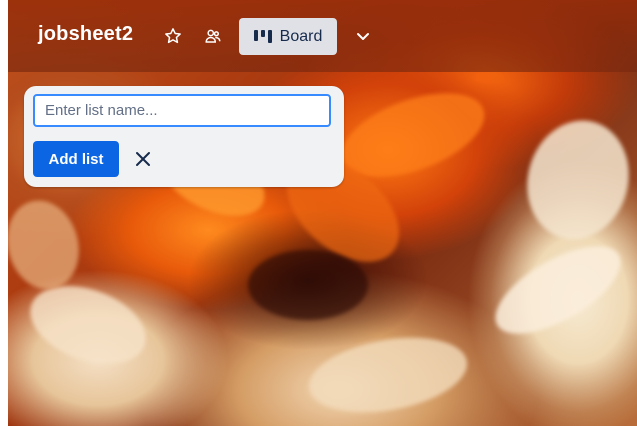  I want to click on view-switcher-button, so click(363, 36).